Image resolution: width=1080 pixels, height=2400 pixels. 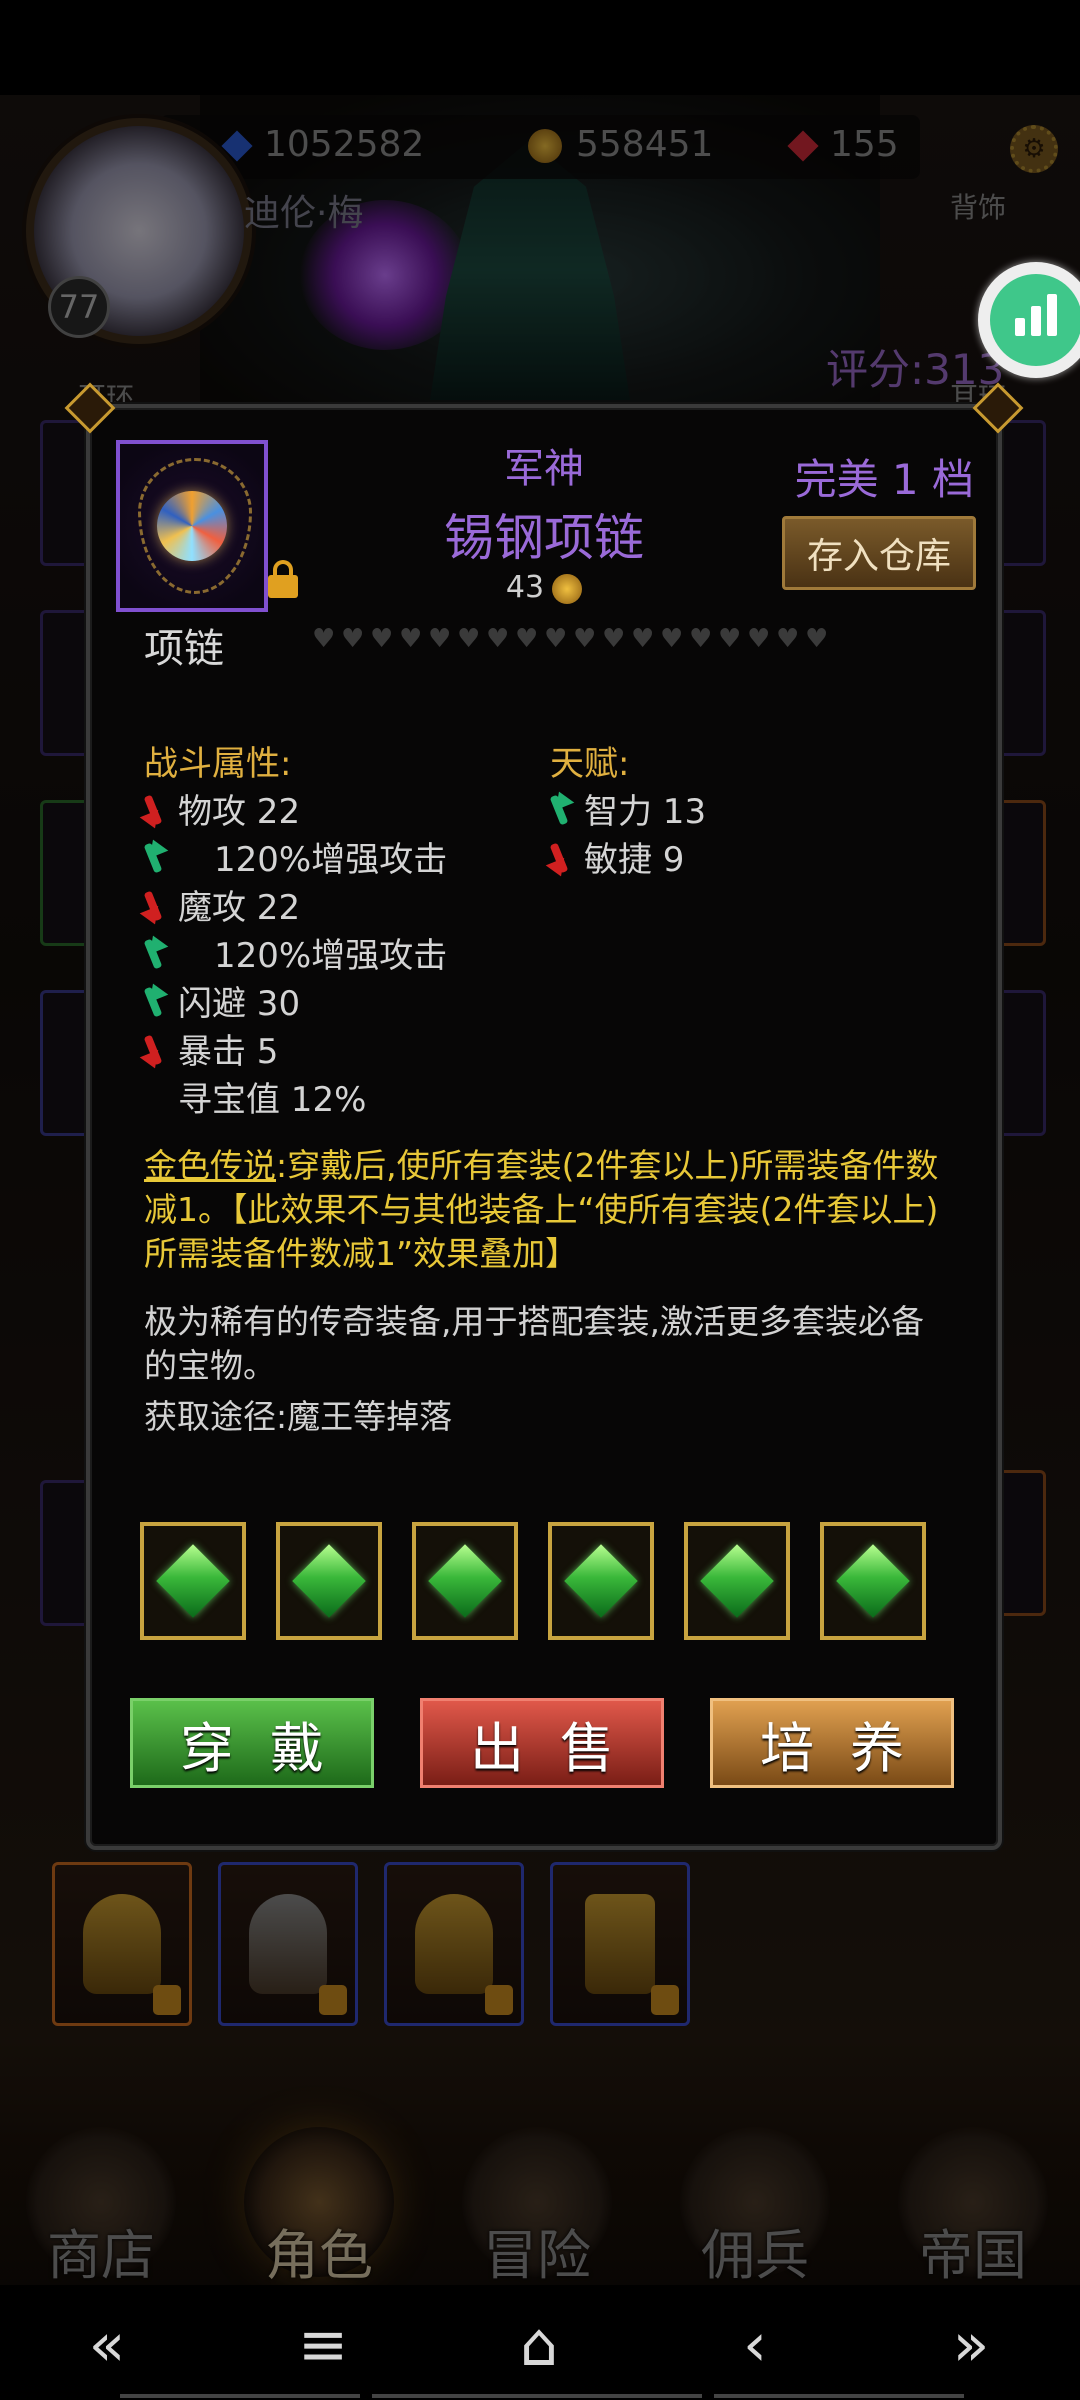 I want to click on item-quality: 完美 1 档, so click(x=884, y=479).